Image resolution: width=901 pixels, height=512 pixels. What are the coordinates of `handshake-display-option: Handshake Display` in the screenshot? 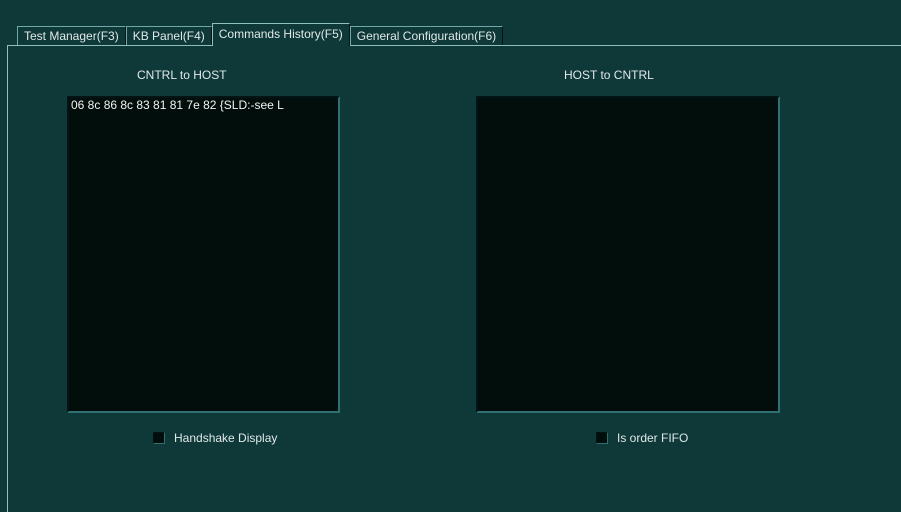 It's located at (215, 438).